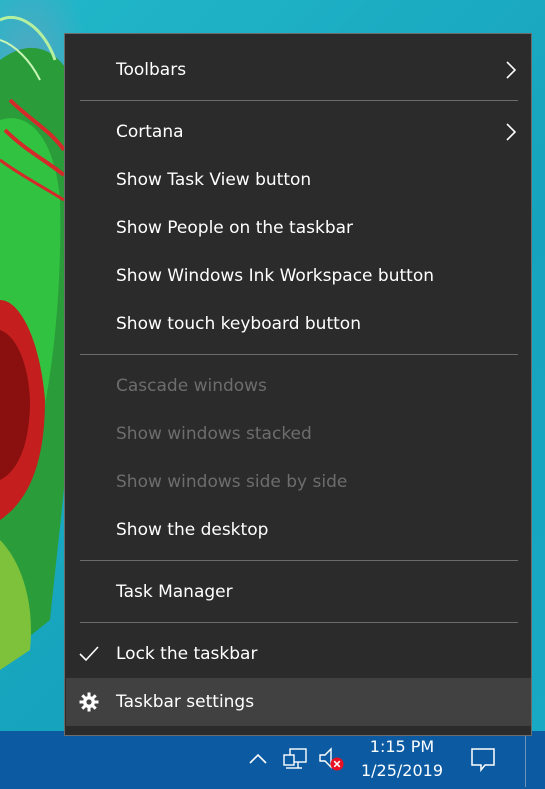  I want to click on menu-item-show-people: Show People on the taskbar, so click(298, 228).